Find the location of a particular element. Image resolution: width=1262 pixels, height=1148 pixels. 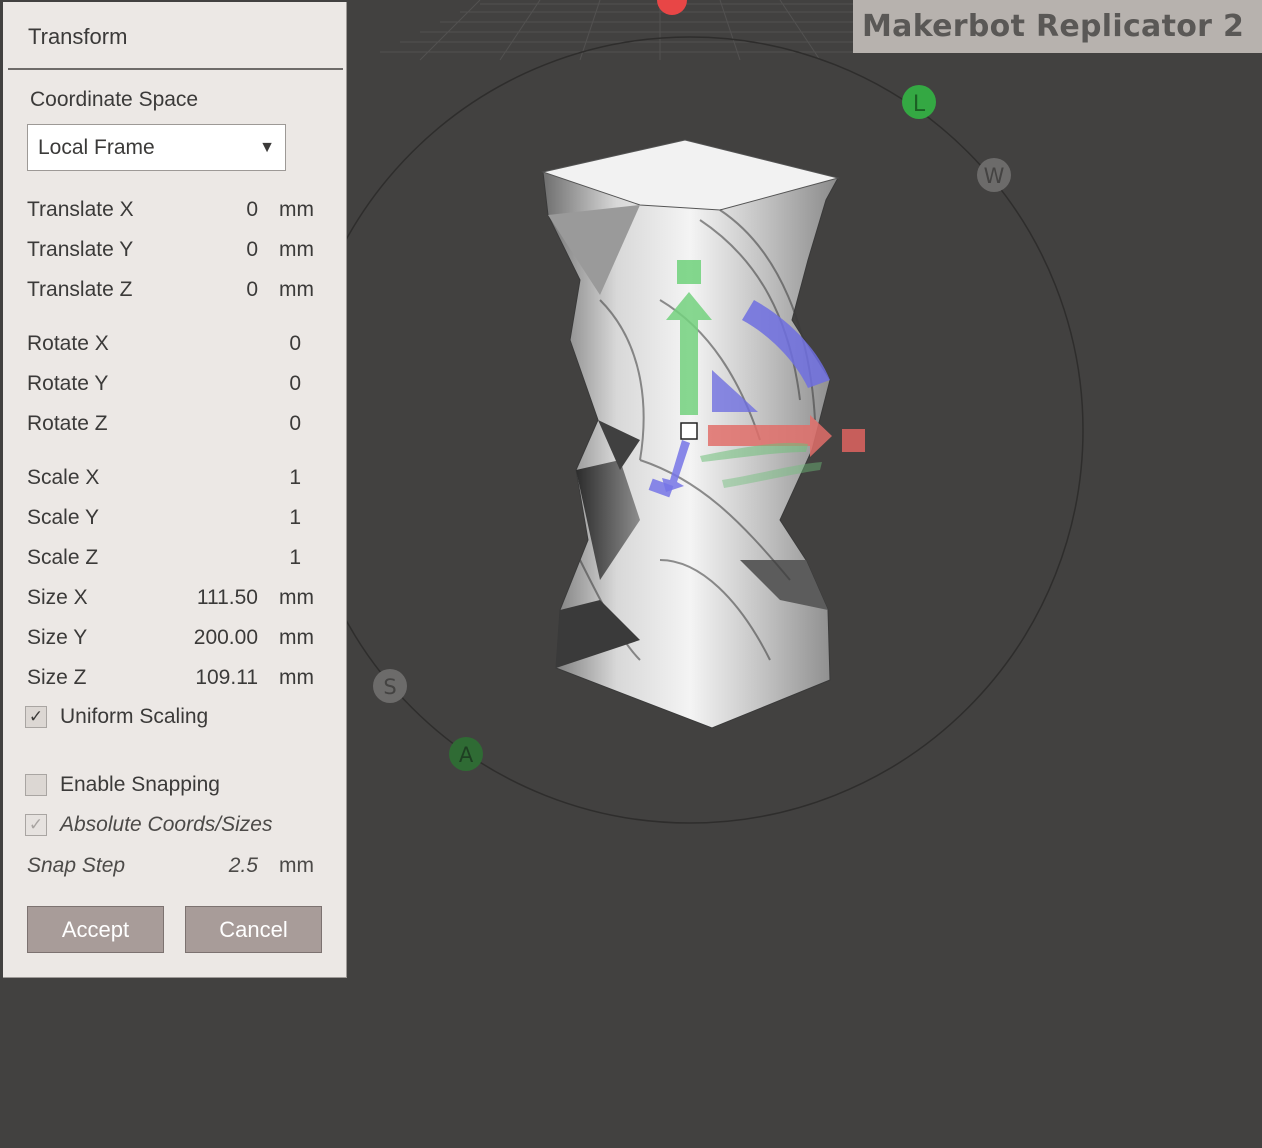

translate-x-row: Translate X 0 mm is located at coordinates (175, 212).